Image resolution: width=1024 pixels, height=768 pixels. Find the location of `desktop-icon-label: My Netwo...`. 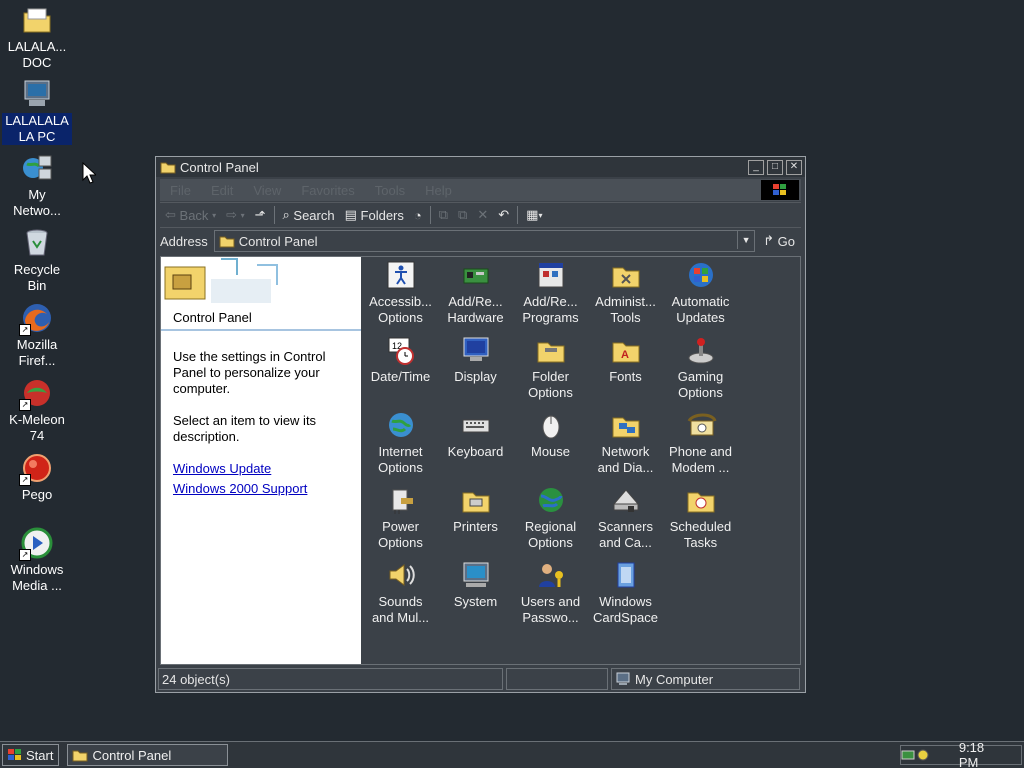

desktop-icon-label: My Netwo... is located at coordinates (37, 202).